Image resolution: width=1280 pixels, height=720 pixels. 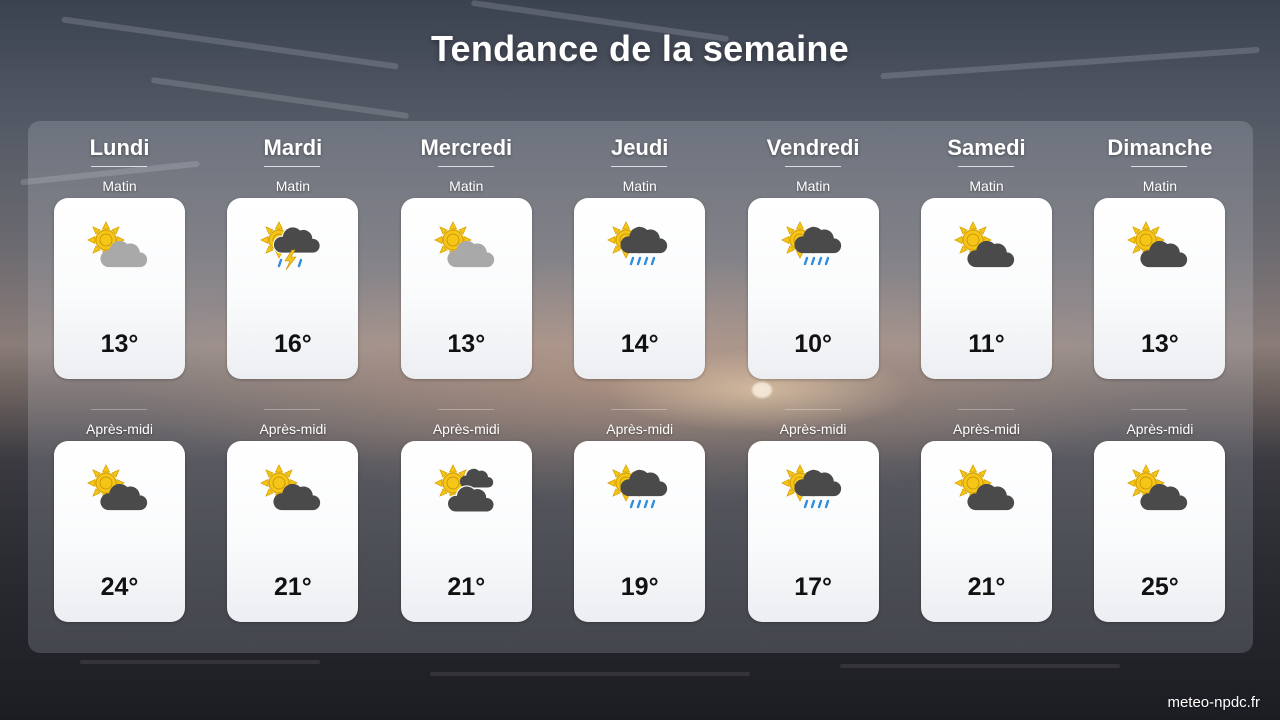 What do you see at coordinates (293, 288) in the screenshot?
I see `forecast-card-morning: 16°` at bounding box center [293, 288].